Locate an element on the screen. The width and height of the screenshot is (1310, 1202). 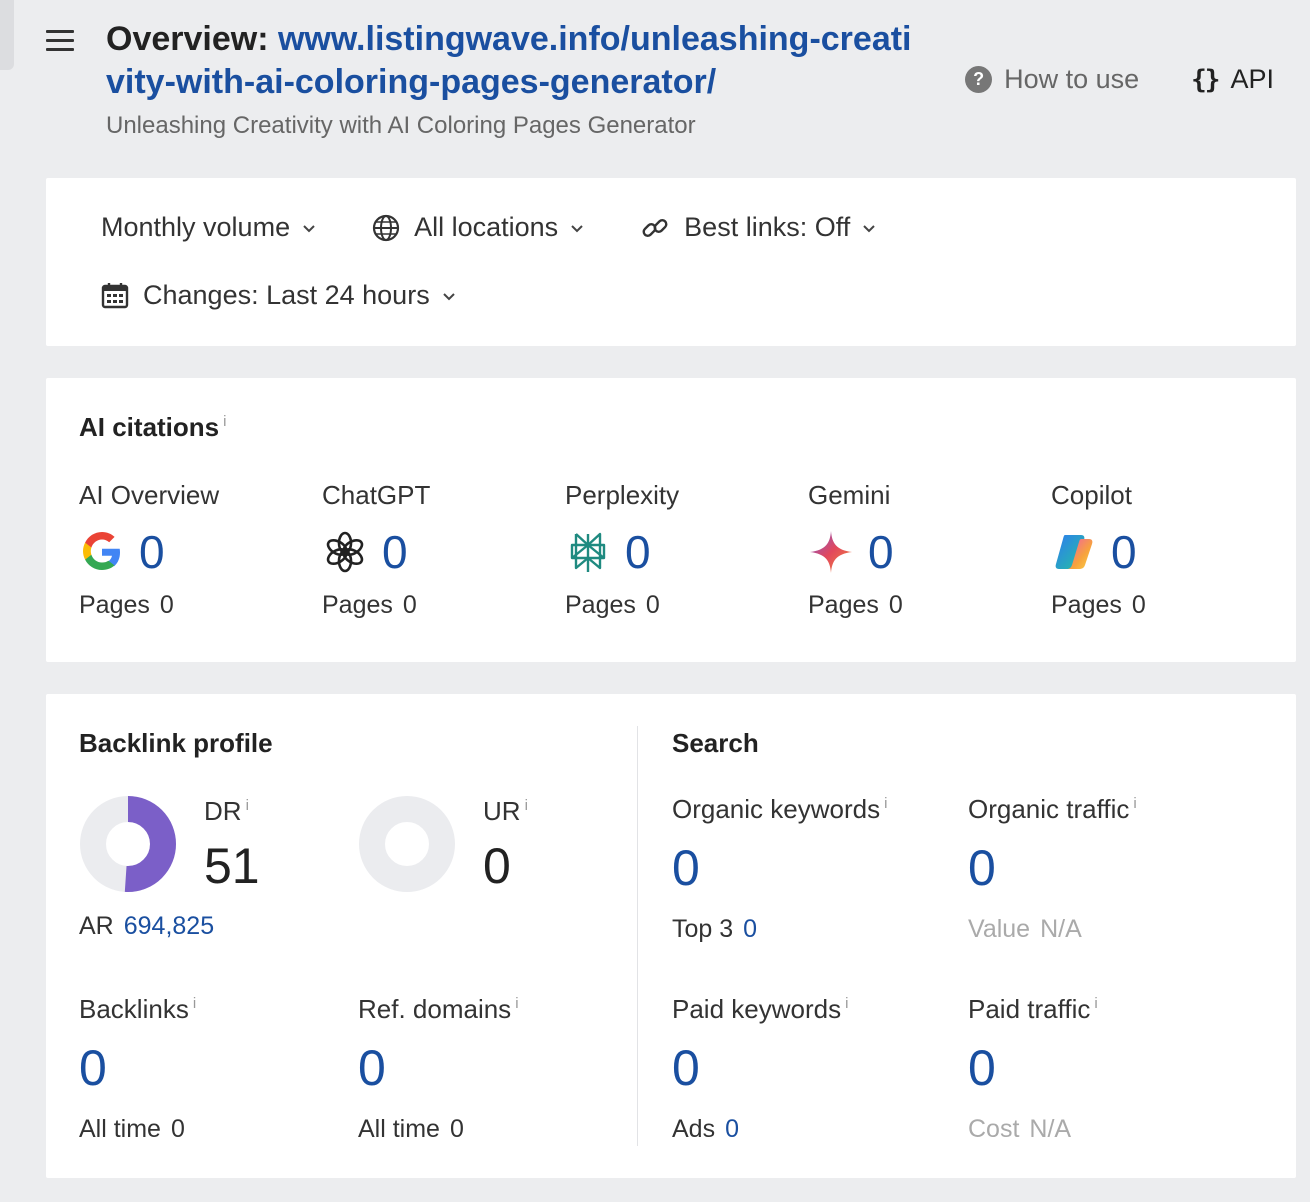
monthly-volume-dropdown: Monthly volume is located at coordinates (208, 227).